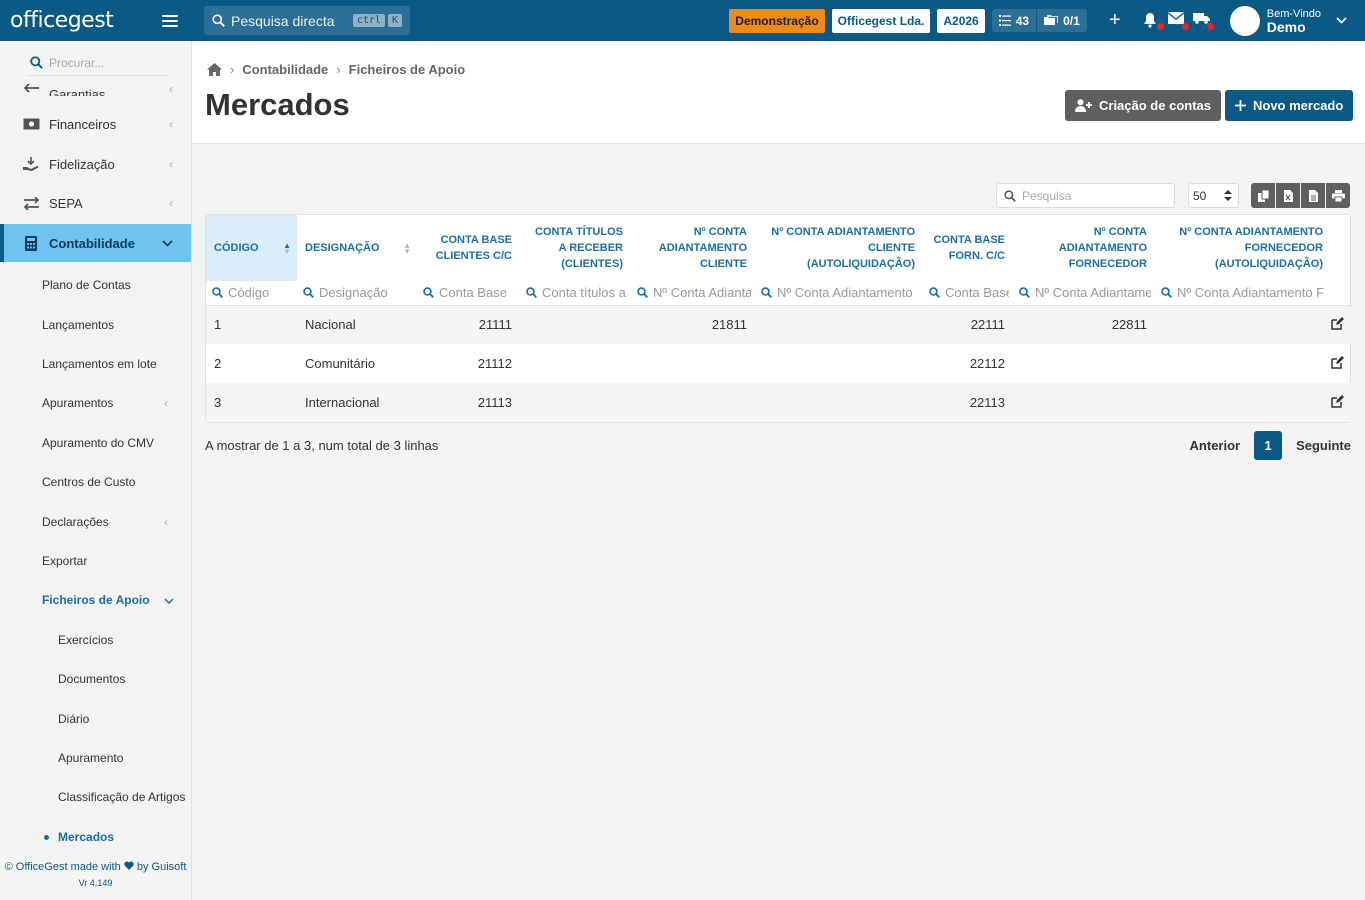  Describe the element at coordinates (1153, 21) in the screenshot. I see `notifications-bell` at that location.